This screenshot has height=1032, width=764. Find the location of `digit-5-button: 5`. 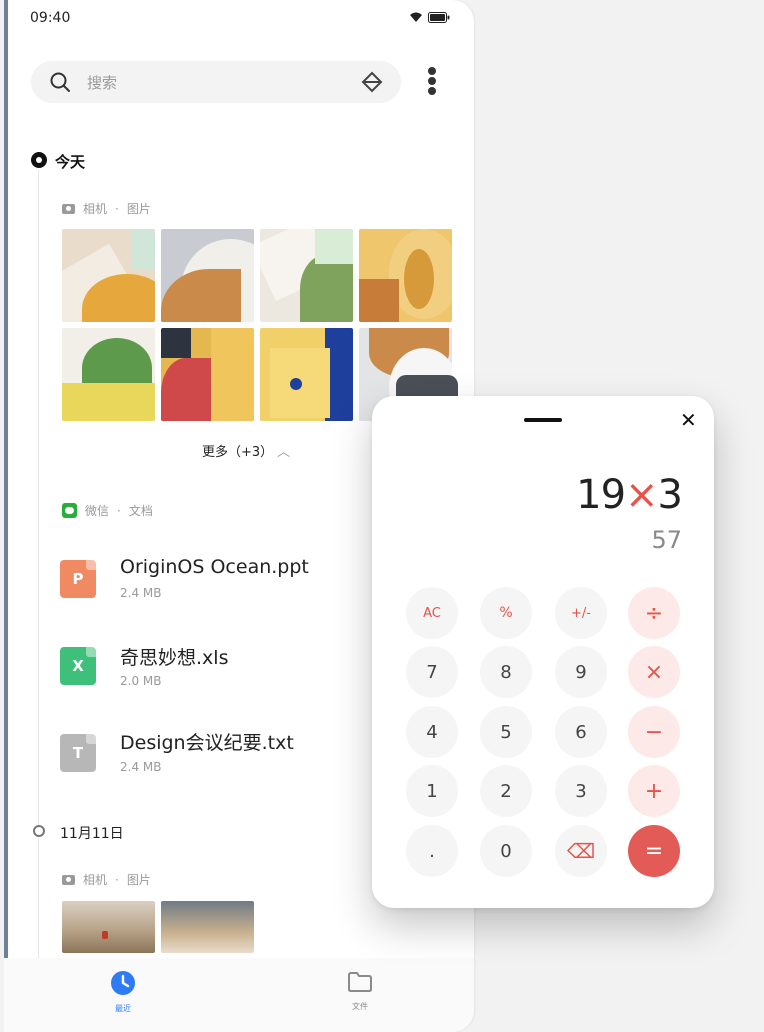

digit-5-button: 5 is located at coordinates (506, 732).